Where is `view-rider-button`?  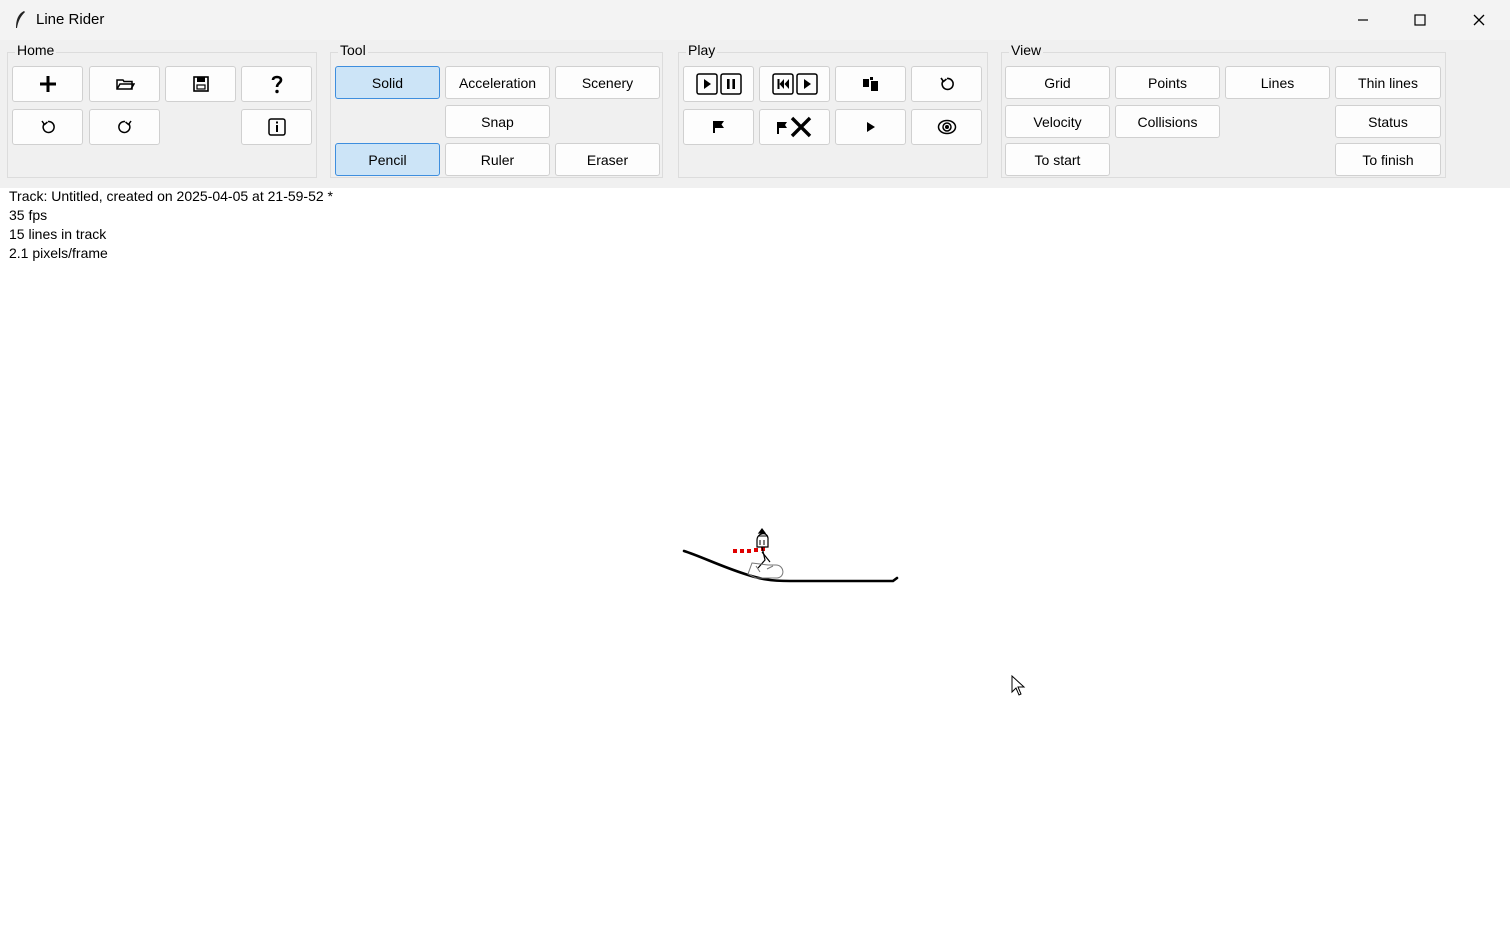
view-rider-button is located at coordinates (946, 127).